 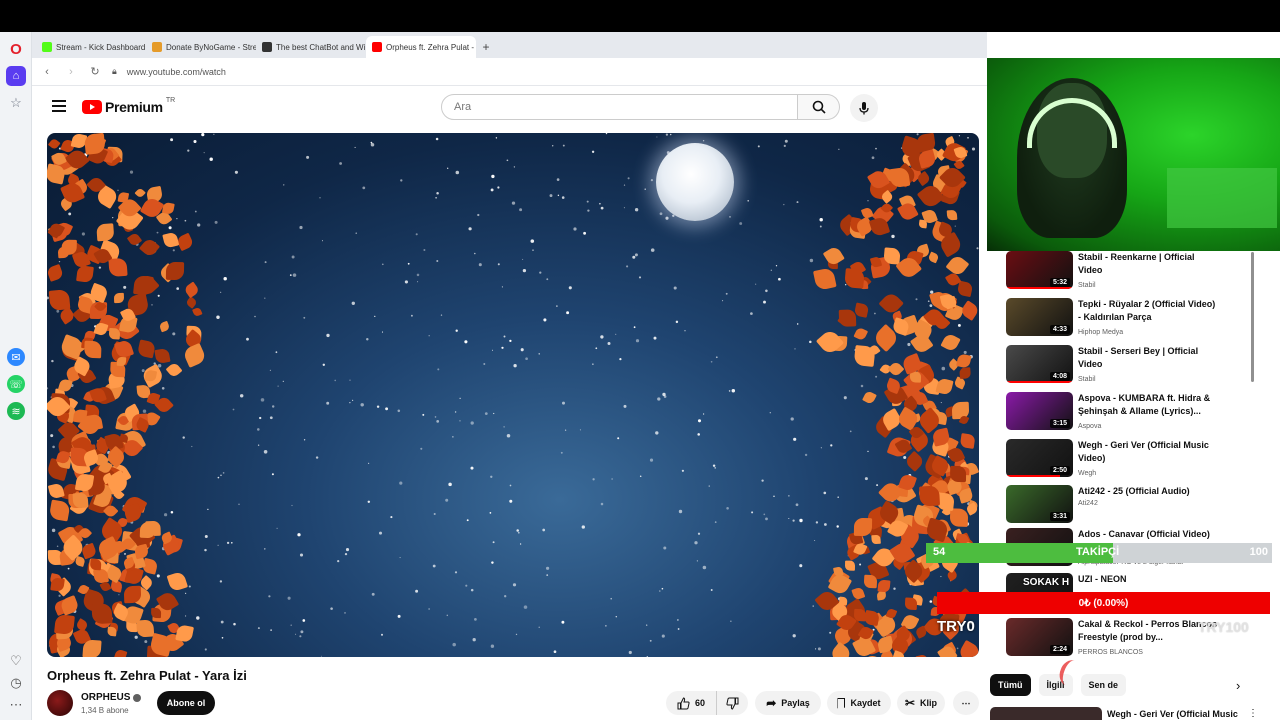 I want to click on related-video-channel: PERROS BLANCOS, so click(x=1110, y=652).